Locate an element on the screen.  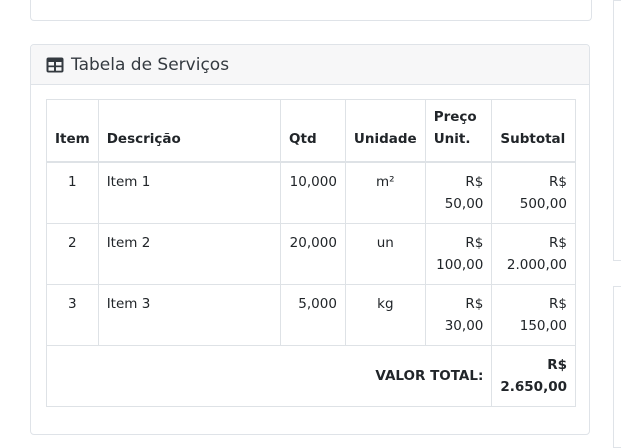
cell-preco: R$ 100,00 is located at coordinates (458, 254).